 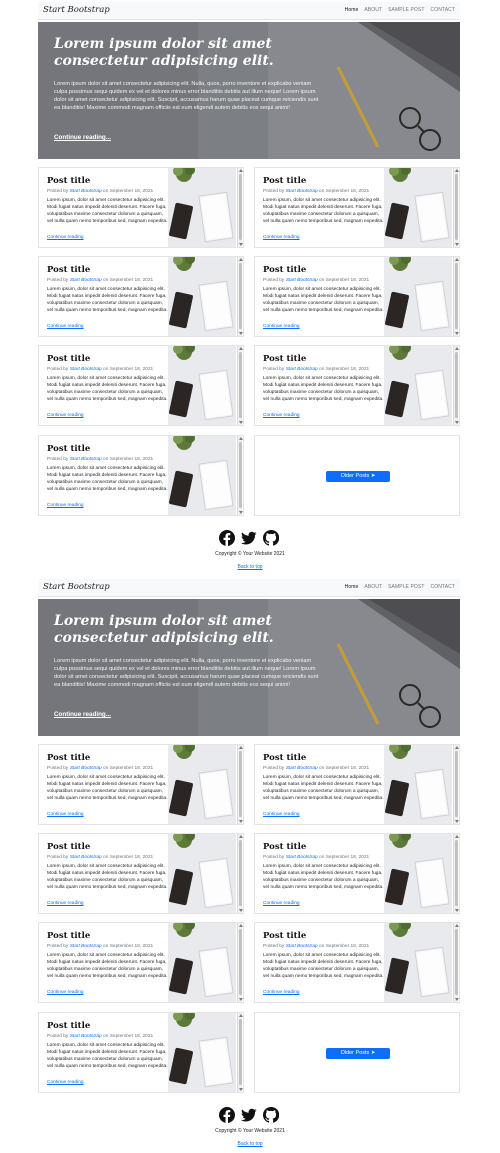 I want to click on nav-link-home: Home, so click(x=352, y=10).